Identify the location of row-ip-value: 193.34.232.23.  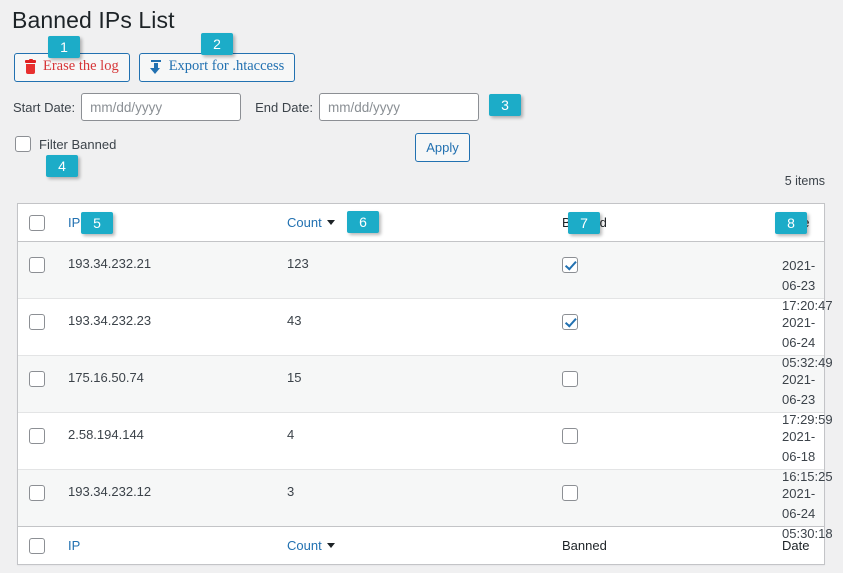
(110, 320).